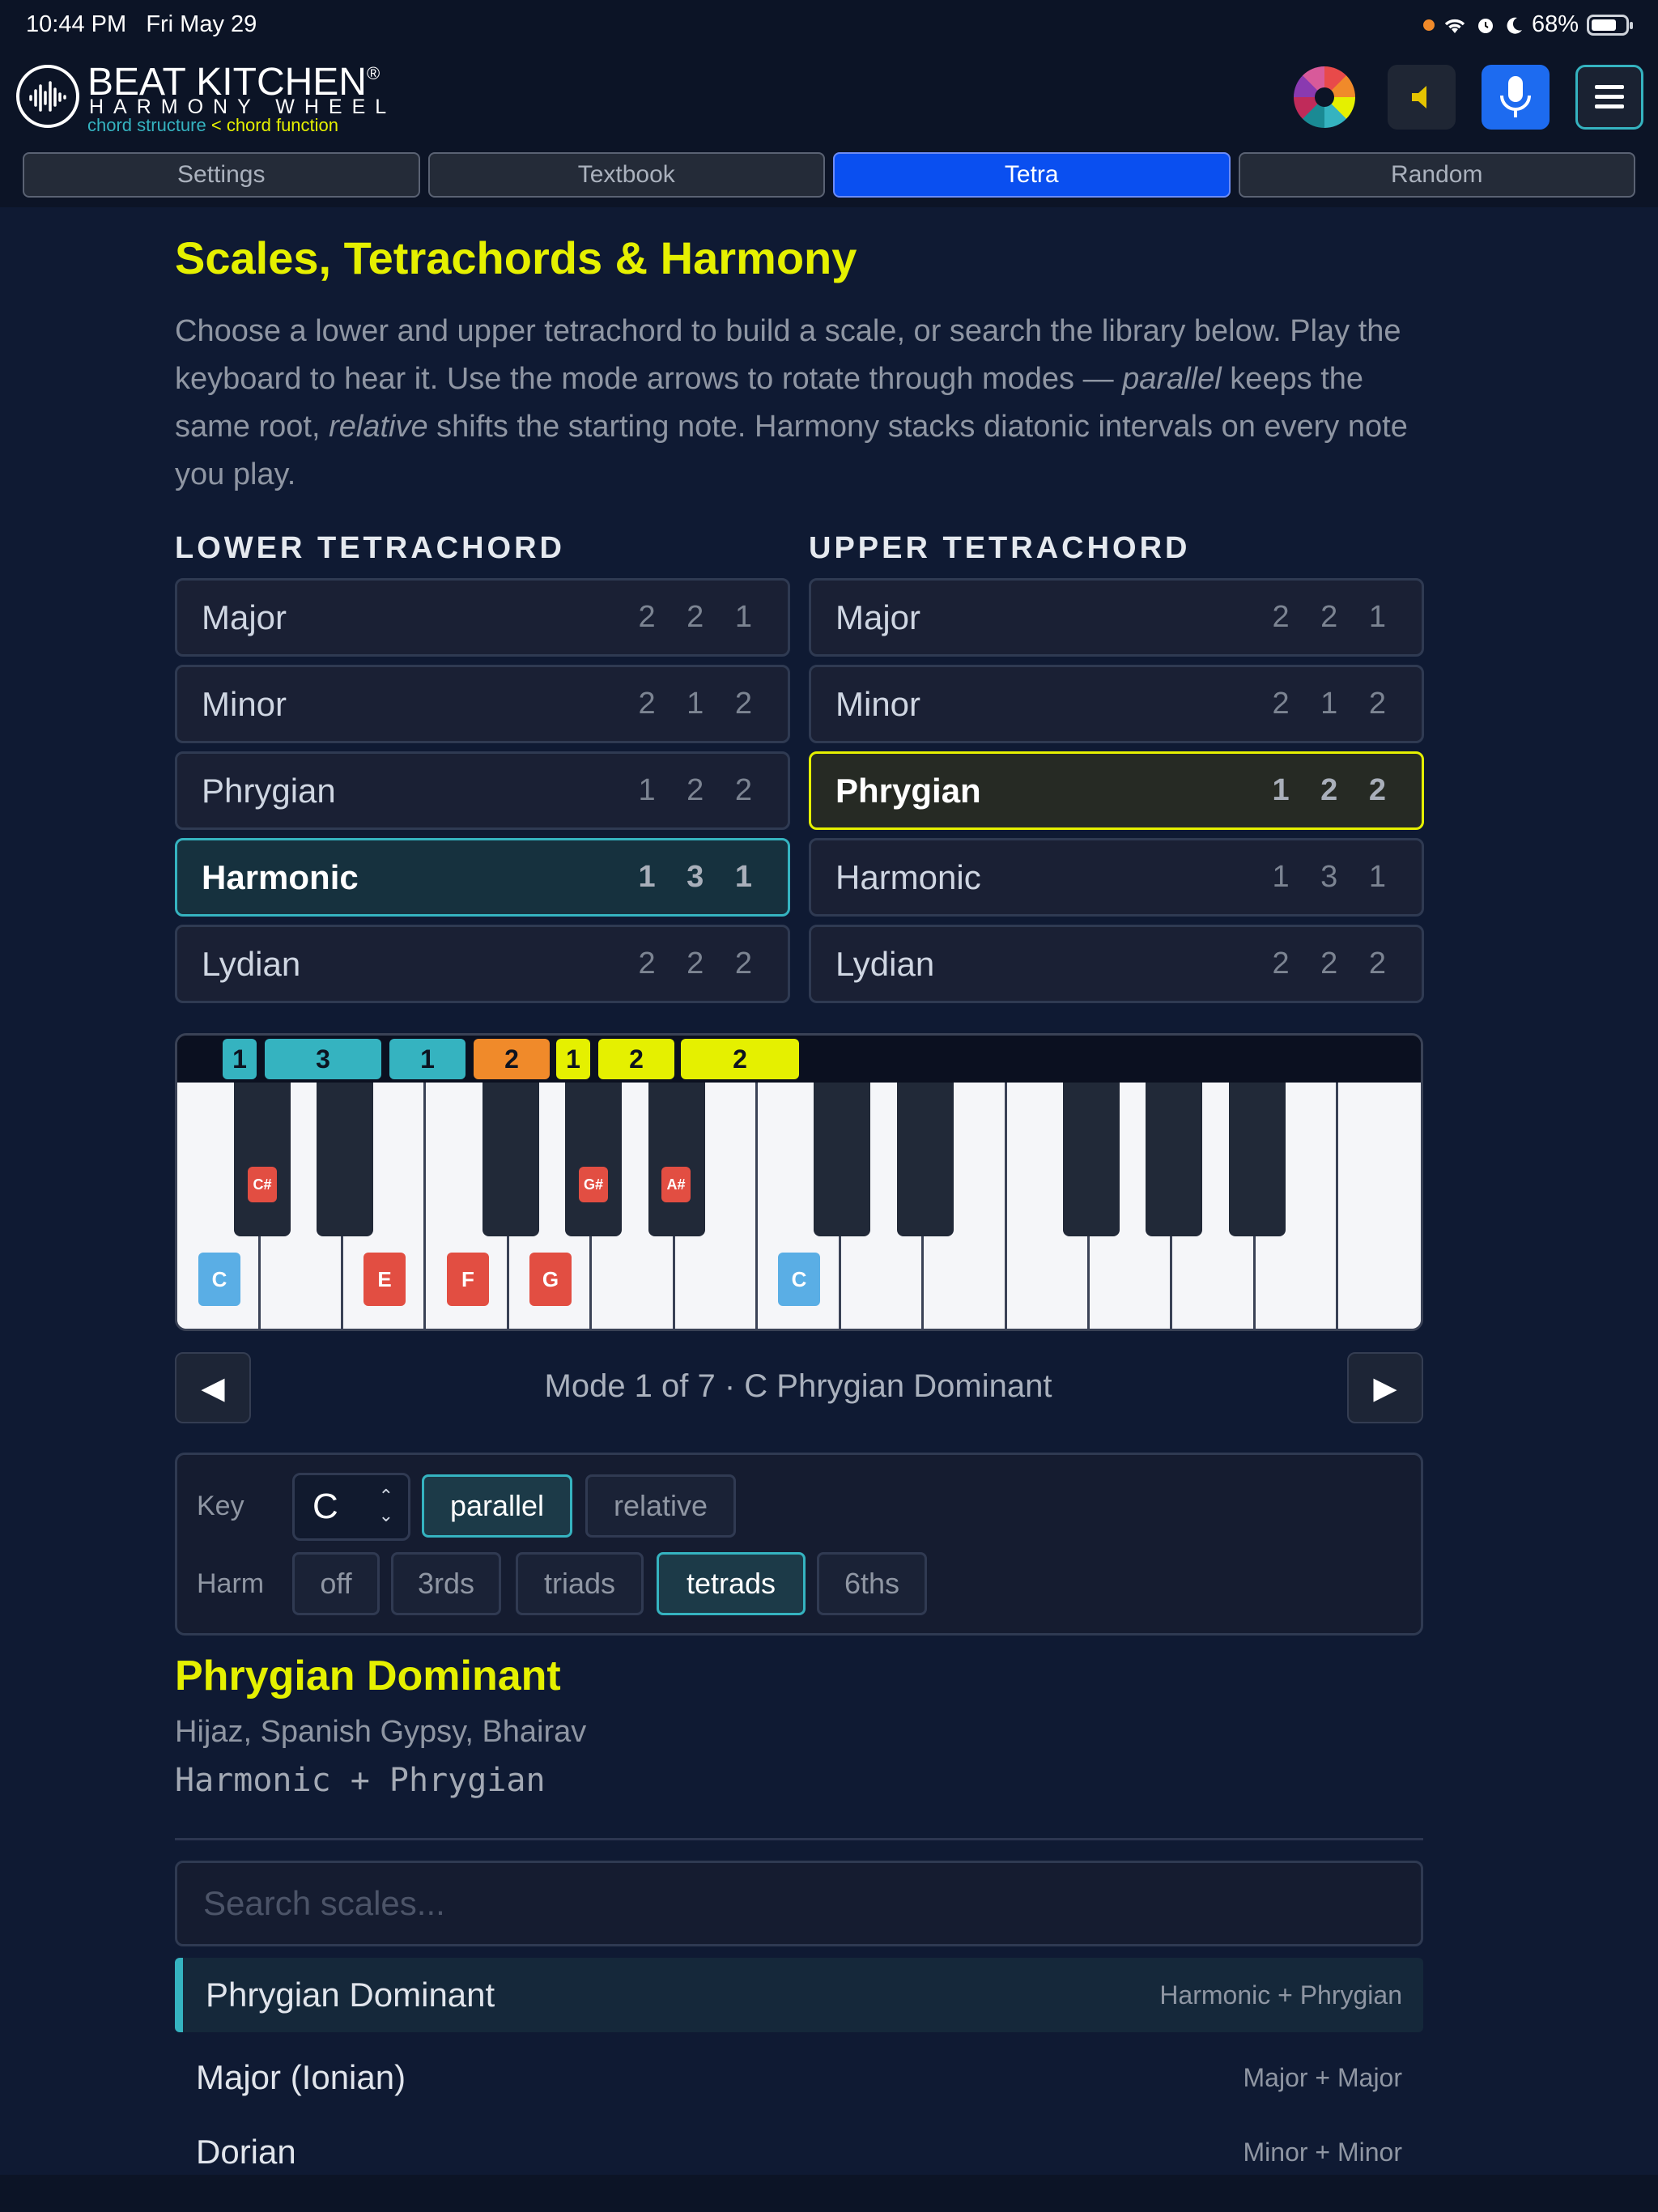 This screenshot has height=2212, width=1658. I want to click on alarm-icon, so click(1485, 26).